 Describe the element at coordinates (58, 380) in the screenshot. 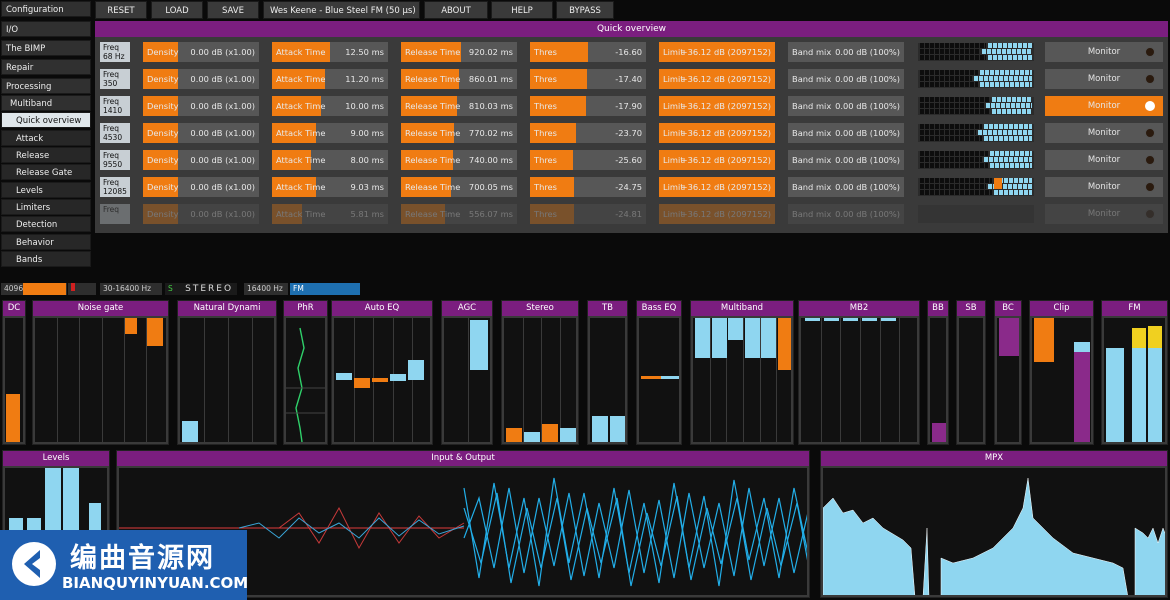

I see `grid-line` at that location.